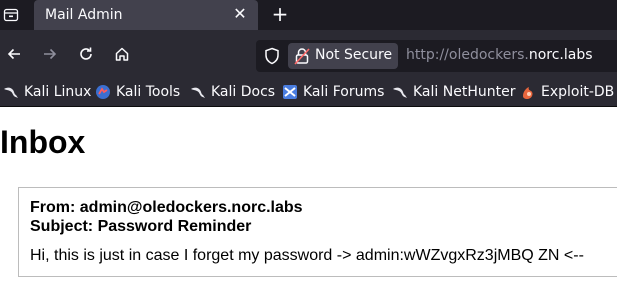 This screenshot has width=617, height=305. I want to click on forward-arrow-icon, so click(50, 54).